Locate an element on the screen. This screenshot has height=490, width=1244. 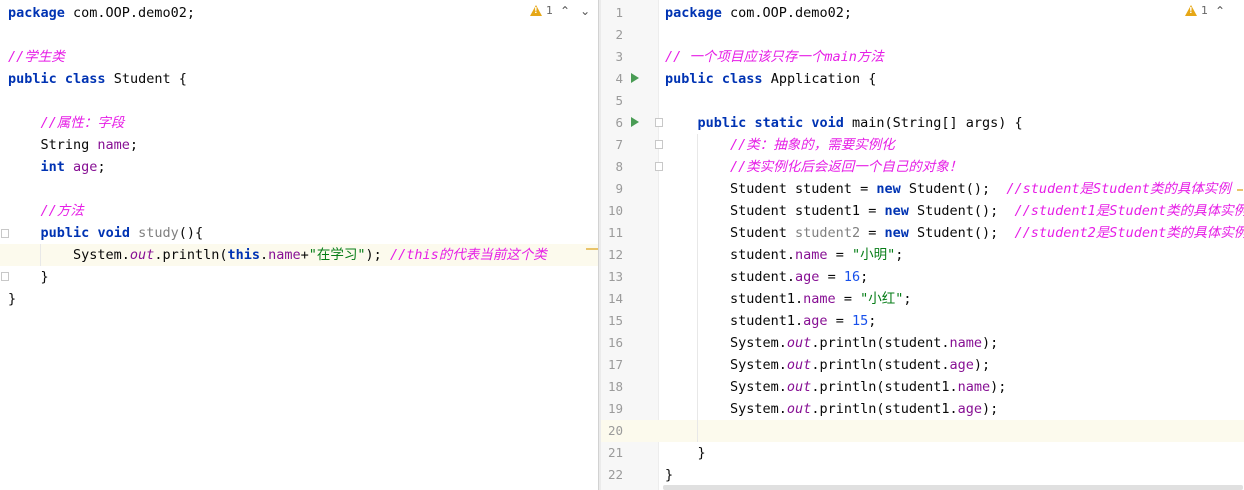
line-number-gutter: 1 2 3 4 5 6 7 8 9 10 11 12 13 14 15 16 17 18 19 20 21 22 is located at coordinates (632, 245).